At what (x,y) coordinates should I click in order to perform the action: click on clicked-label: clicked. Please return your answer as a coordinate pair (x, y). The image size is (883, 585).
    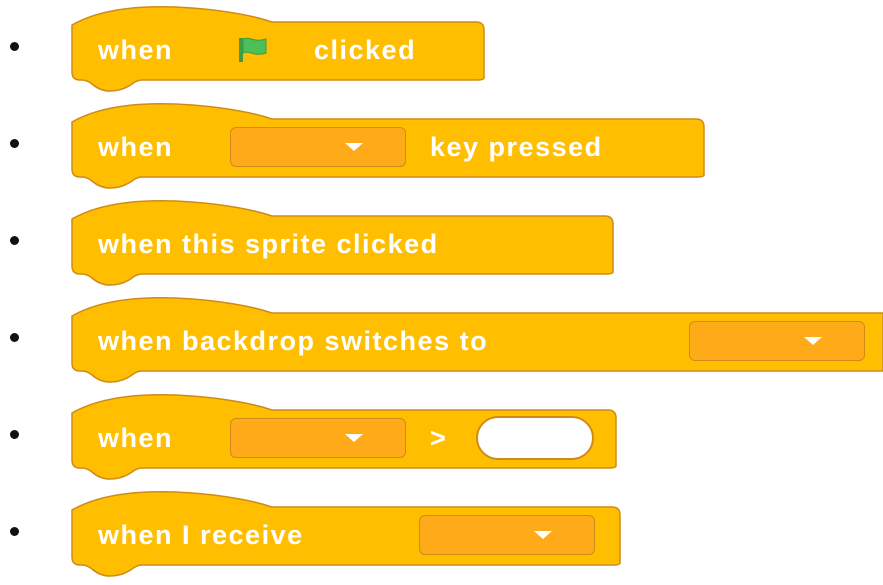
    Looking at the image, I should click on (365, 50).